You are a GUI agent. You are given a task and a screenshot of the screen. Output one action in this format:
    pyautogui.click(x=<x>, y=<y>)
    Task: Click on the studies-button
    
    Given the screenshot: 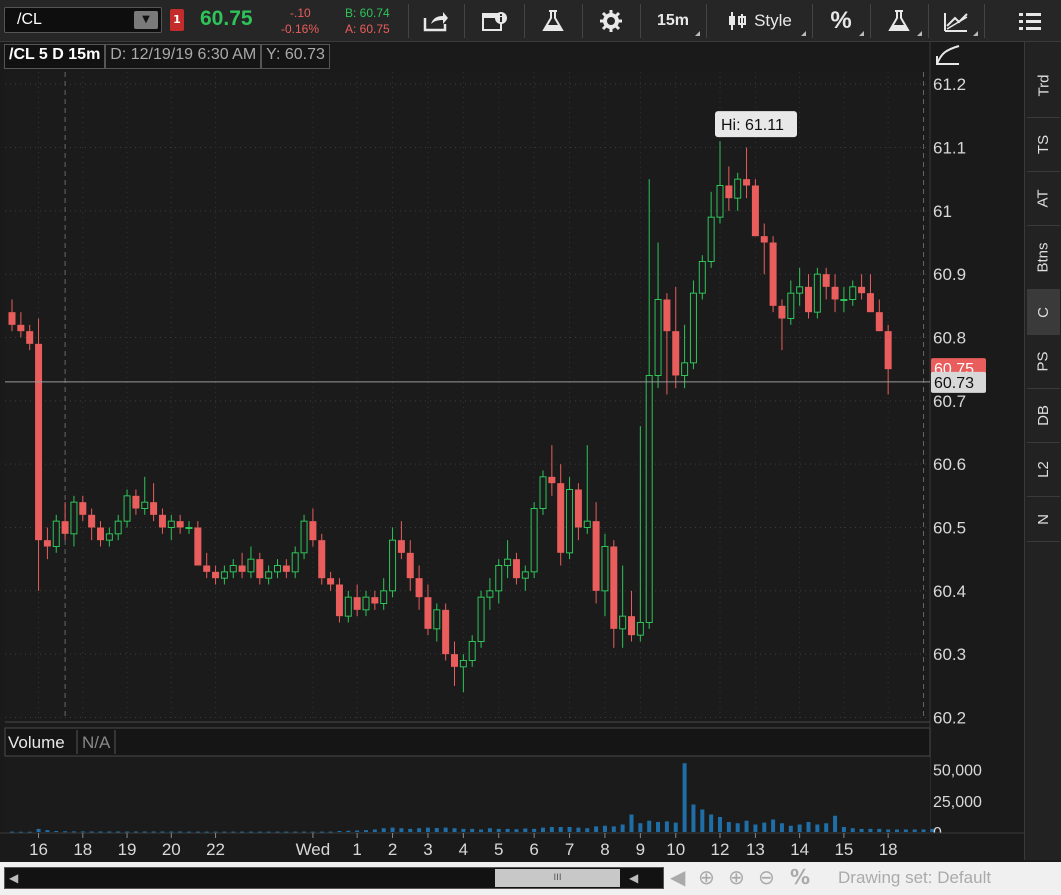 What is the action you would take?
    pyautogui.click(x=553, y=21)
    